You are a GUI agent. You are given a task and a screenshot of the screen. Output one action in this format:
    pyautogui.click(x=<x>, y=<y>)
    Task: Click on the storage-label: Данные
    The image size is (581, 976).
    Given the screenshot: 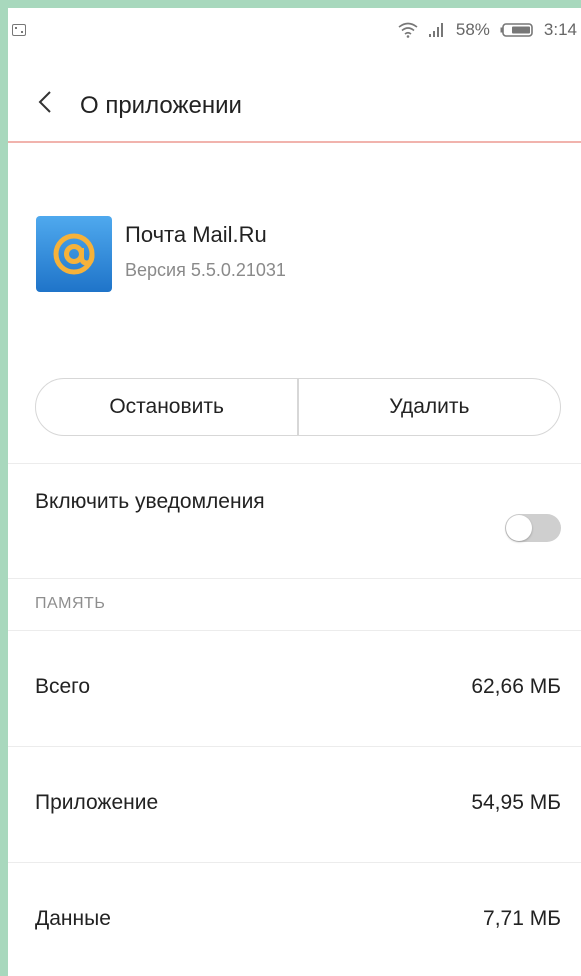 What is the action you would take?
    pyautogui.click(x=73, y=918)
    